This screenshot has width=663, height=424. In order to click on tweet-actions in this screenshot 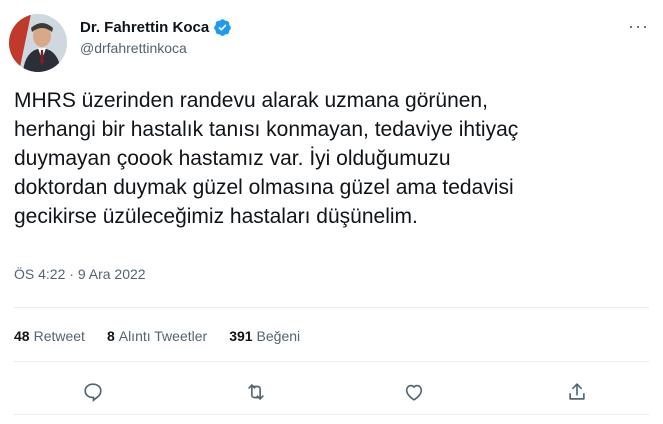, I will do `click(331, 392)`.